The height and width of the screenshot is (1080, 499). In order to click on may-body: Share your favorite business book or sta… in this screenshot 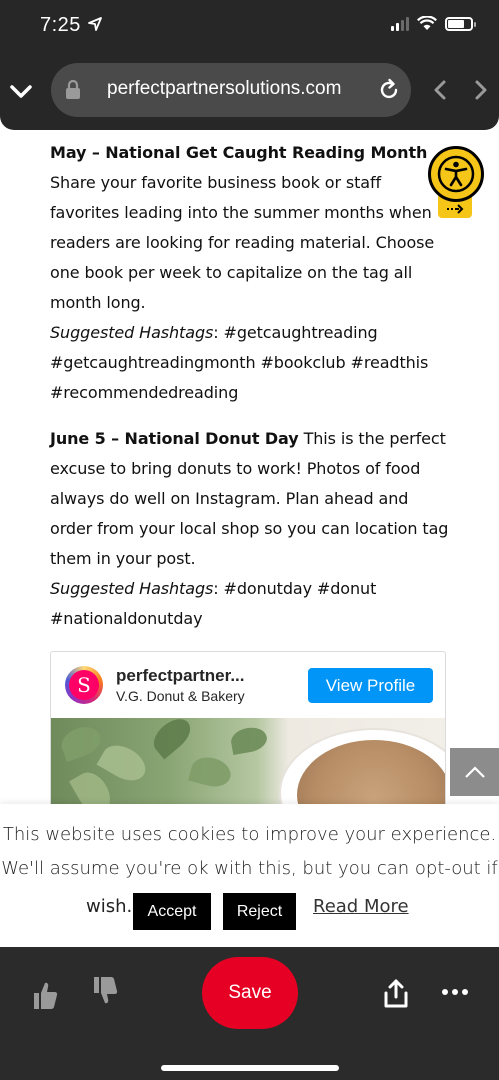, I will do `click(242, 242)`.